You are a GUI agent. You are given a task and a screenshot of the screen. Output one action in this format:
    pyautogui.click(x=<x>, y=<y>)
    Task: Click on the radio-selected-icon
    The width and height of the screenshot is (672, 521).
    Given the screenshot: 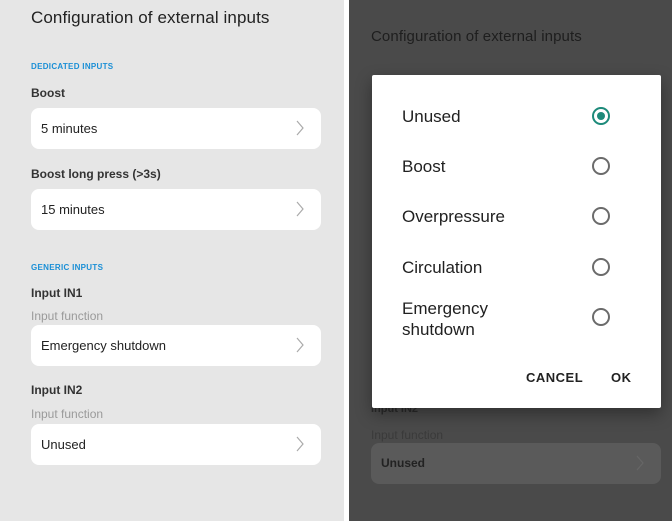 What is the action you would take?
    pyautogui.click(x=601, y=116)
    